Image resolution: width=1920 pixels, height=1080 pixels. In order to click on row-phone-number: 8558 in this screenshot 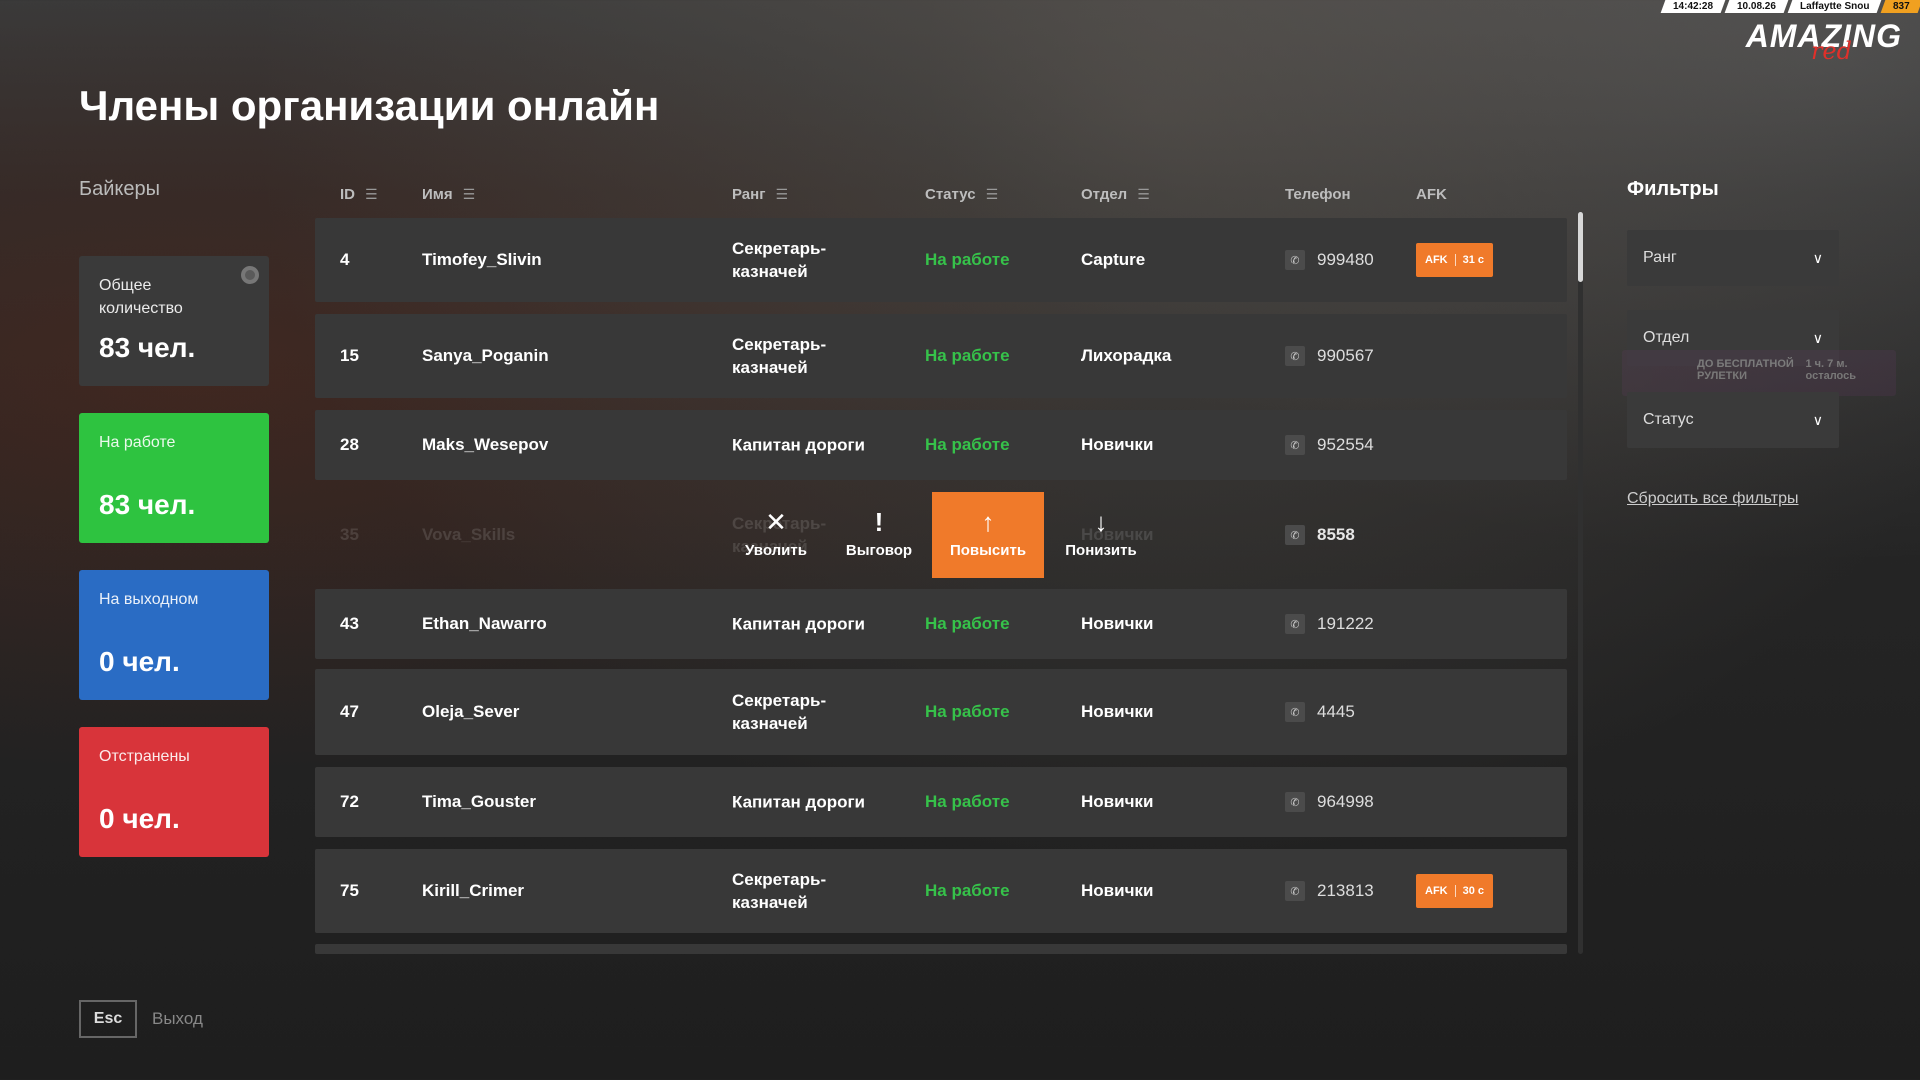, I will do `click(1336, 534)`.